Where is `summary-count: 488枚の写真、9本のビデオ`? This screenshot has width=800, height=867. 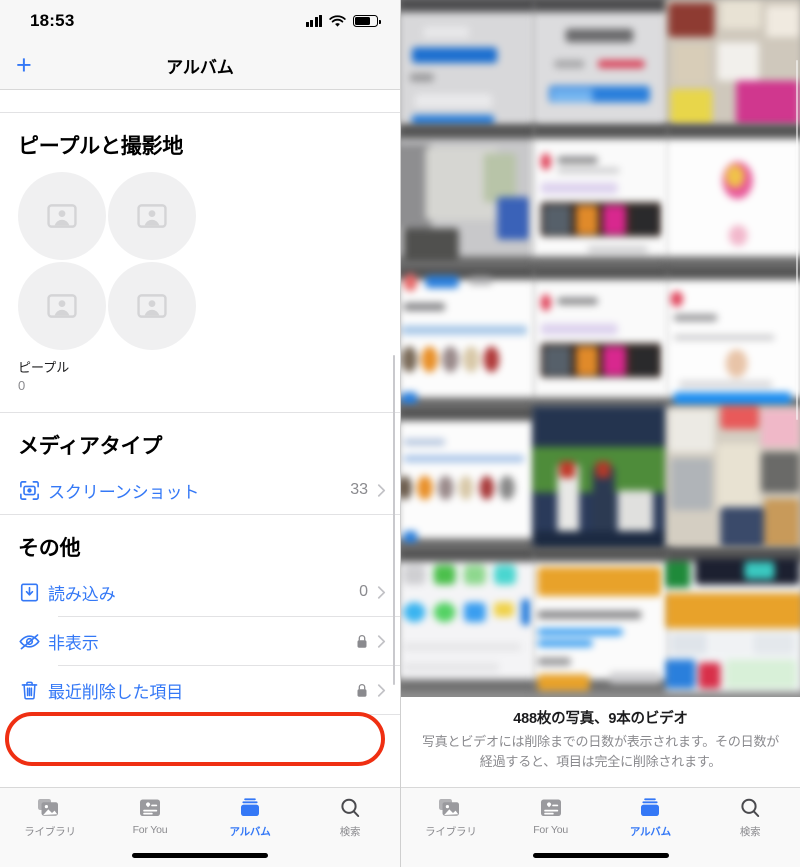
summary-count: 488枚の写真、9本のビデオ is located at coordinates (600, 719).